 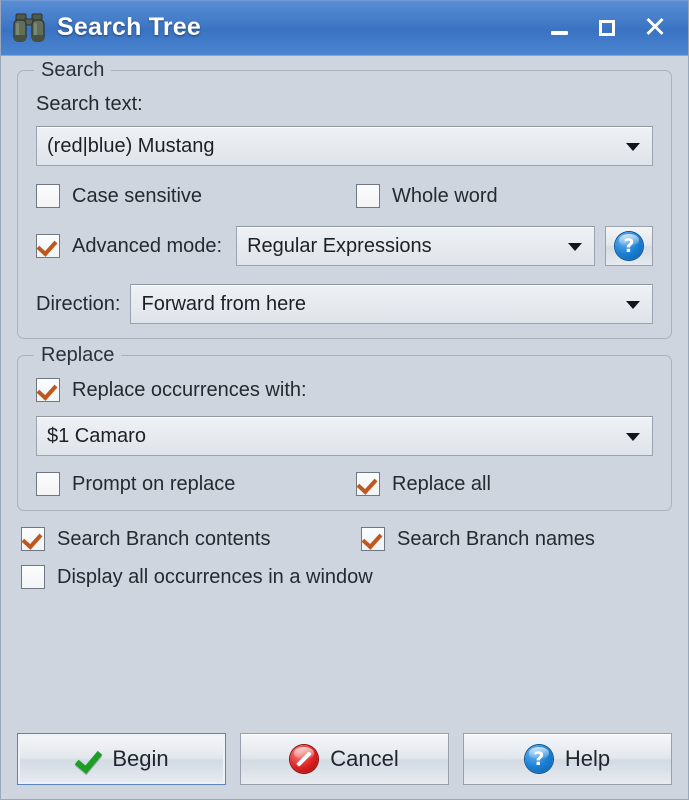 What do you see at coordinates (215, 576) in the screenshot?
I see `display-all-occurrences-label: Display all occurrences in a window` at bounding box center [215, 576].